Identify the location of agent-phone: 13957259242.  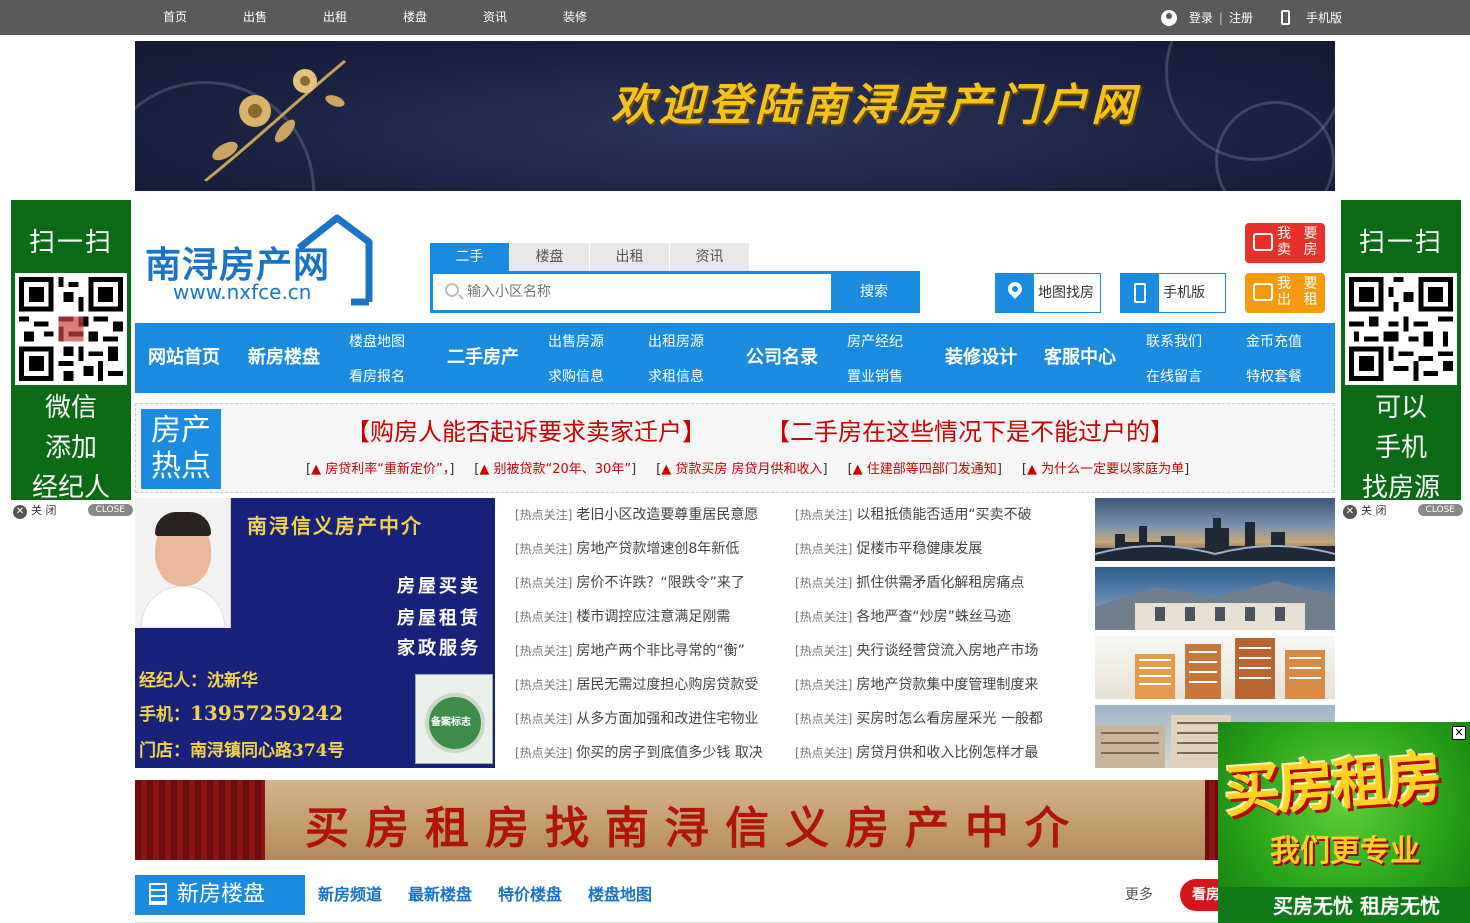
(267, 713).